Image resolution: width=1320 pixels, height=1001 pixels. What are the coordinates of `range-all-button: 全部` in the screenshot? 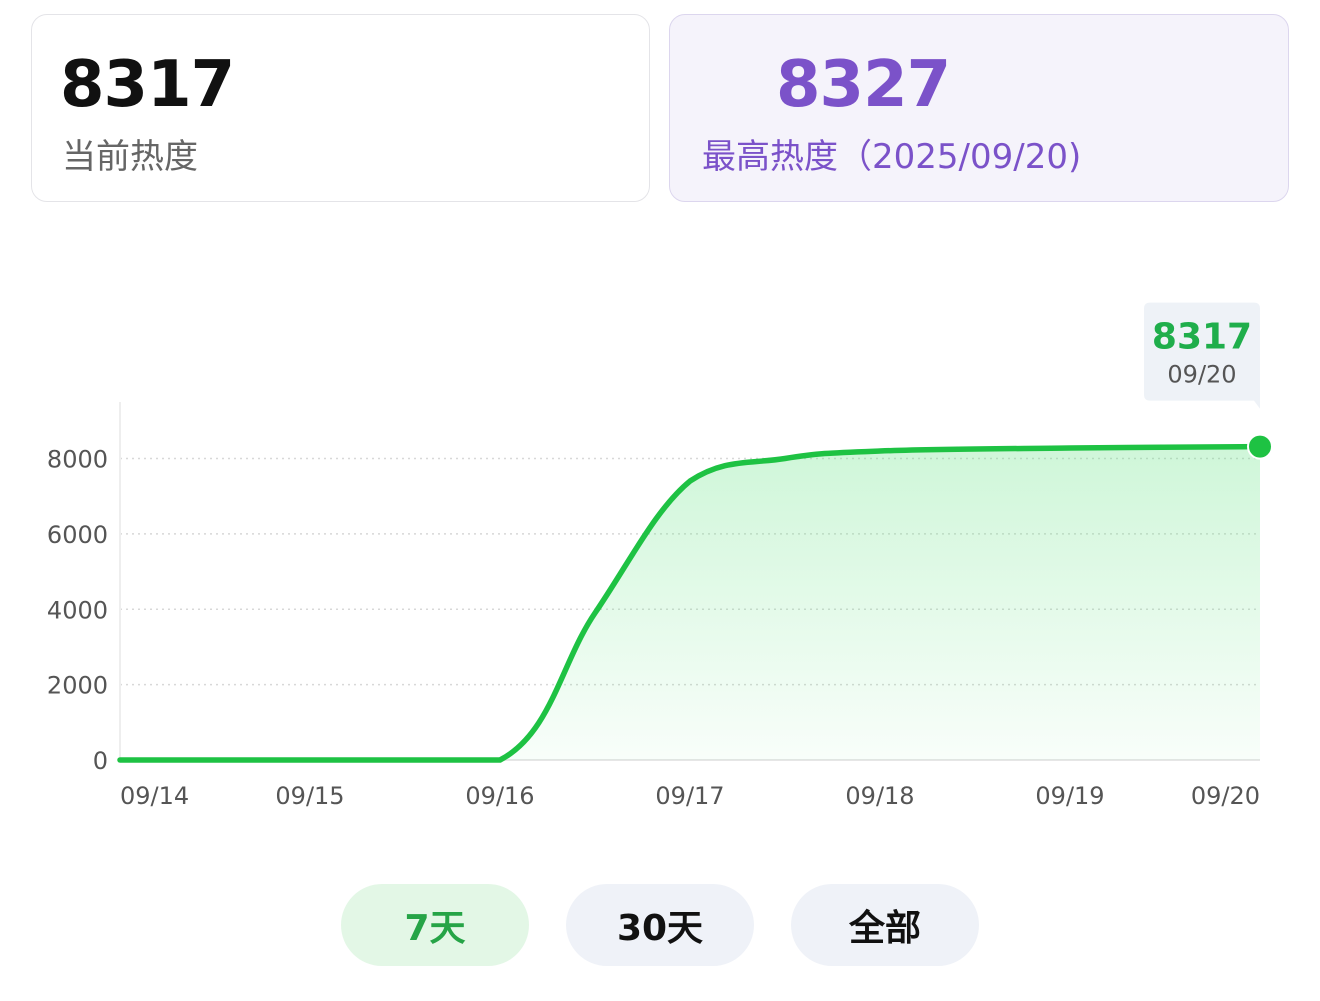 It's located at (885, 925).